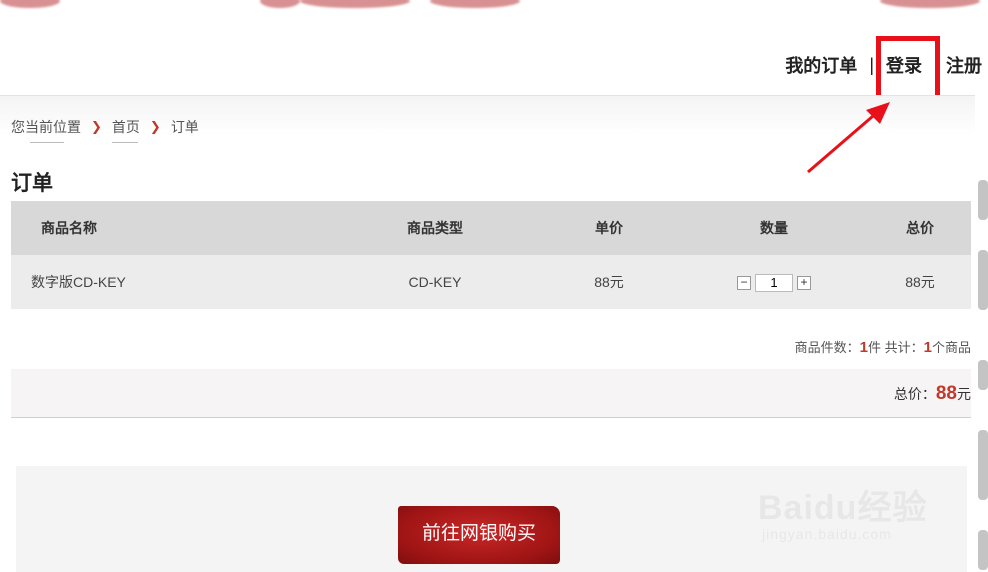 Image resolution: width=988 pixels, height=572 pixels. I want to click on quantity-input, so click(774, 282).